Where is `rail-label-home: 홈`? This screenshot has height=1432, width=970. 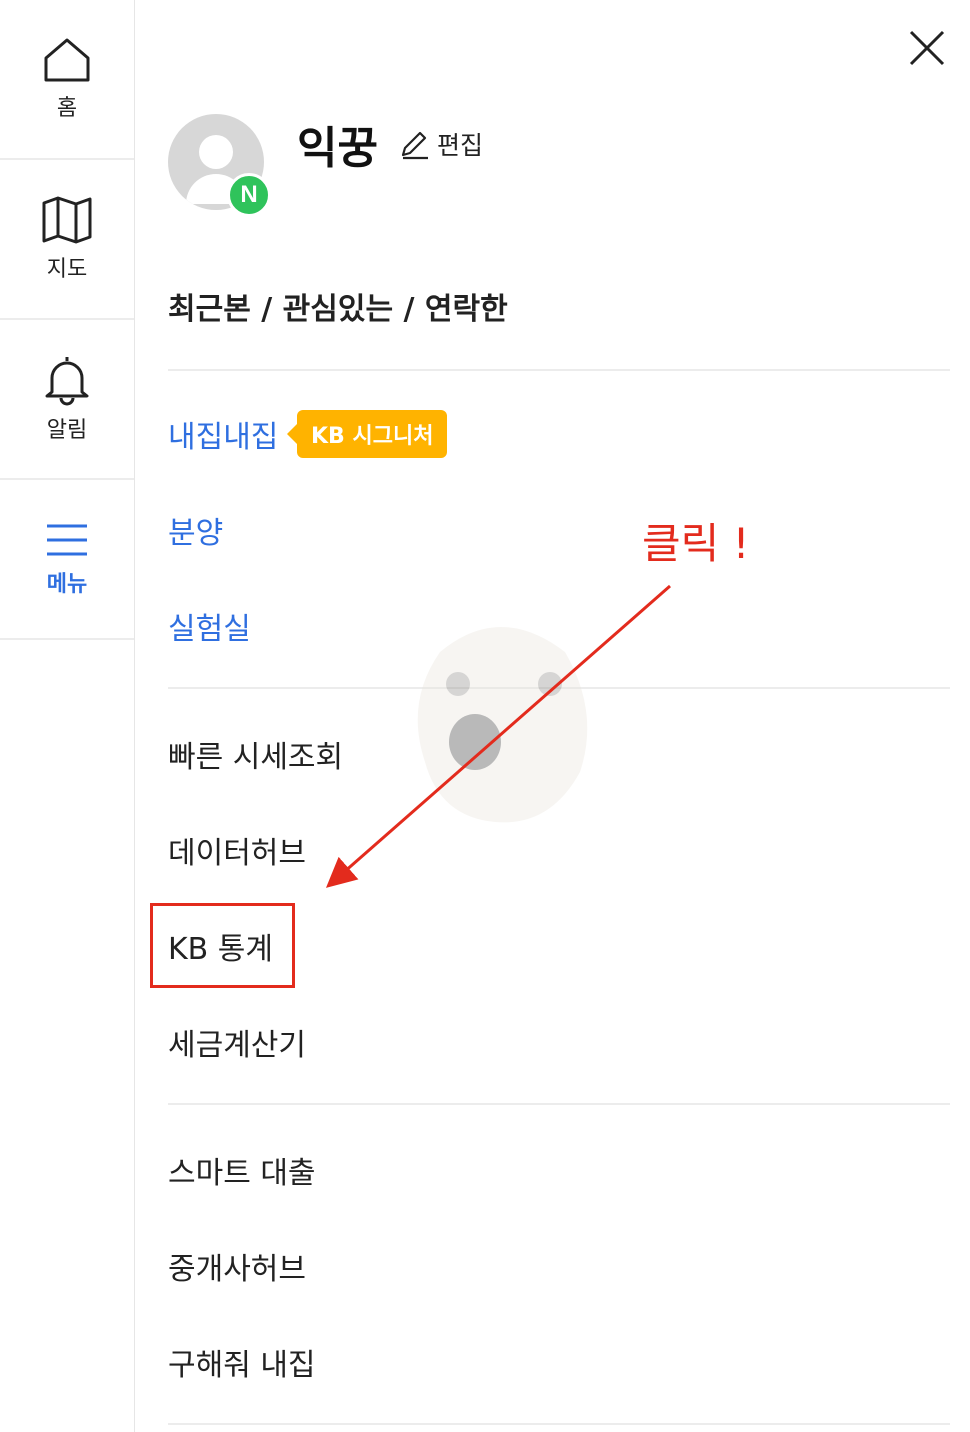 rail-label-home: 홈 is located at coordinates (67, 108).